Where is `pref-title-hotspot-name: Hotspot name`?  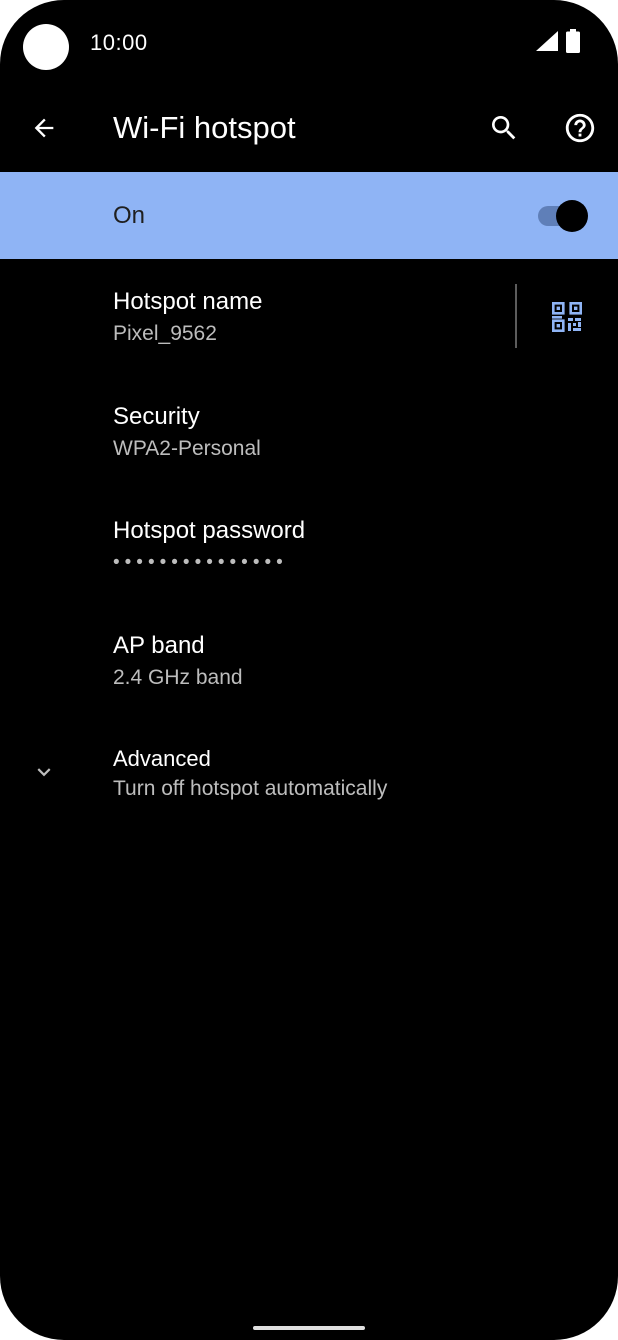 pref-title-hotspot-name: Hotspot name is located at coordinates (188, 301).